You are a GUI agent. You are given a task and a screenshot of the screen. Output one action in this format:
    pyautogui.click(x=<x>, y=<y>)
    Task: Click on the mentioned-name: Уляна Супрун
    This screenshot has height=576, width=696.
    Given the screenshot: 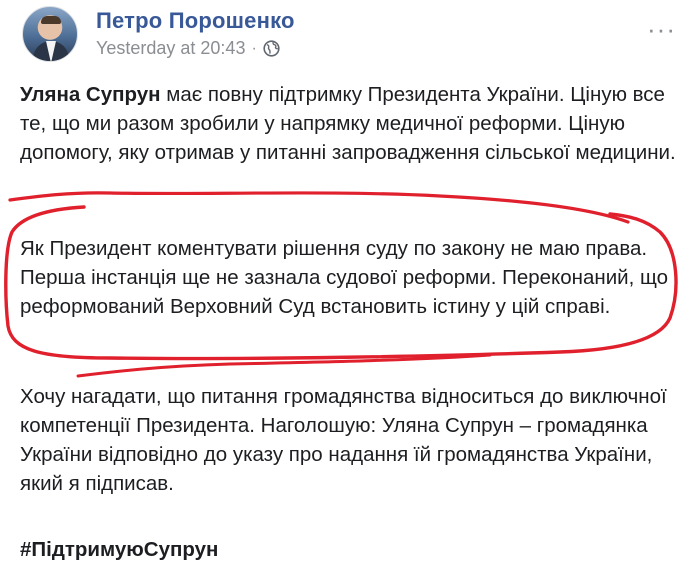 What is the action you would take?
    pyautogui.click(x=90, y=94)
    